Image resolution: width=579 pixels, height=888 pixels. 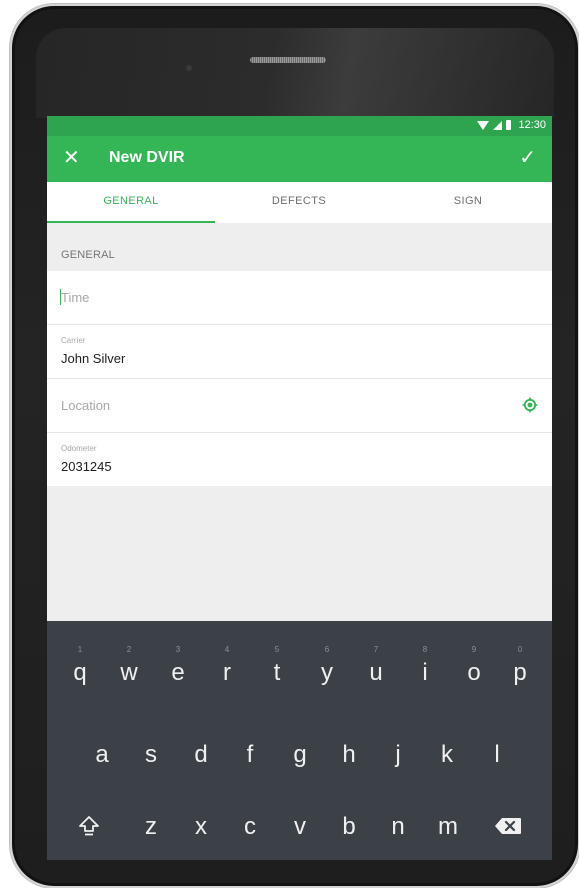 I want to click on key-c: c, so click(x=250, y=832).